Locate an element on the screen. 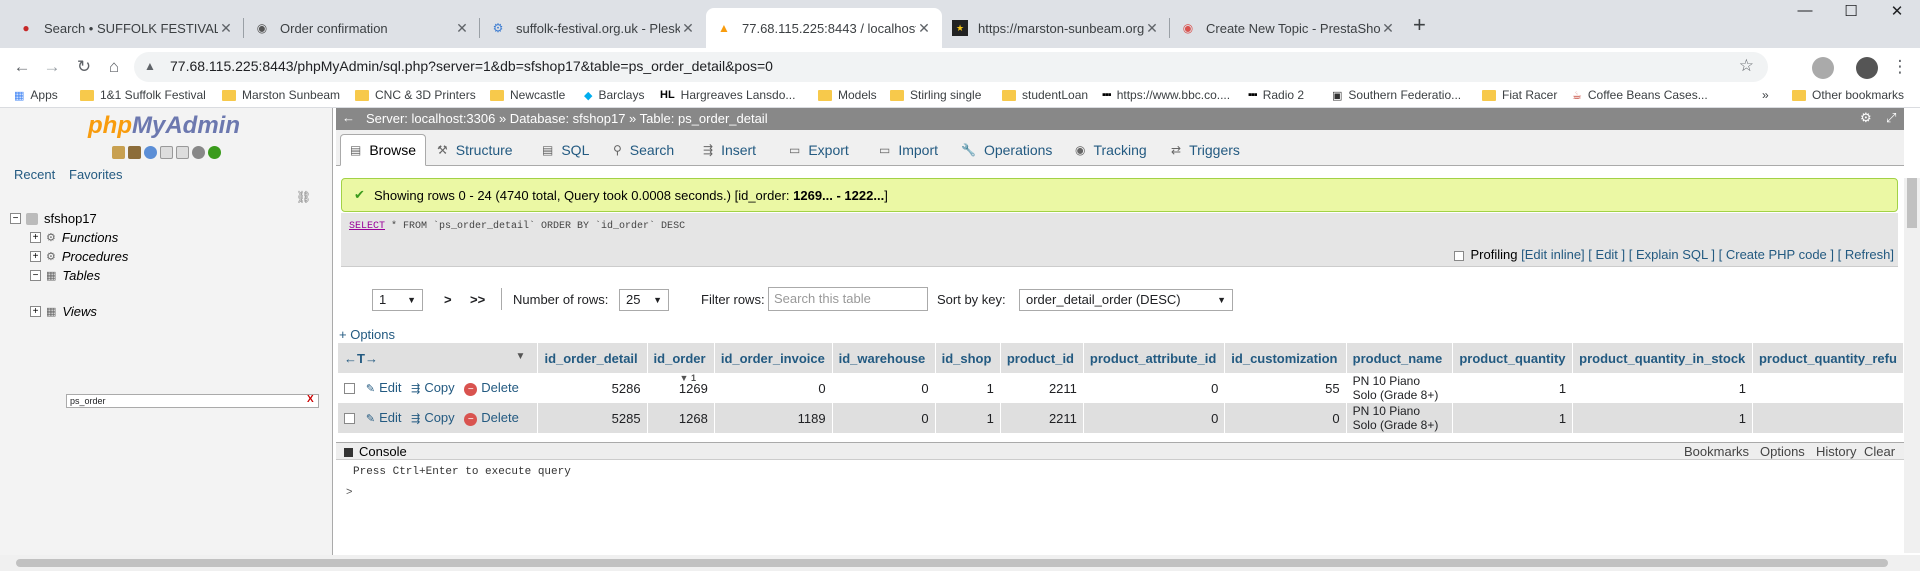  phpmyadmin-logo: phpMyAdmin is located at coordinates (164, 126).